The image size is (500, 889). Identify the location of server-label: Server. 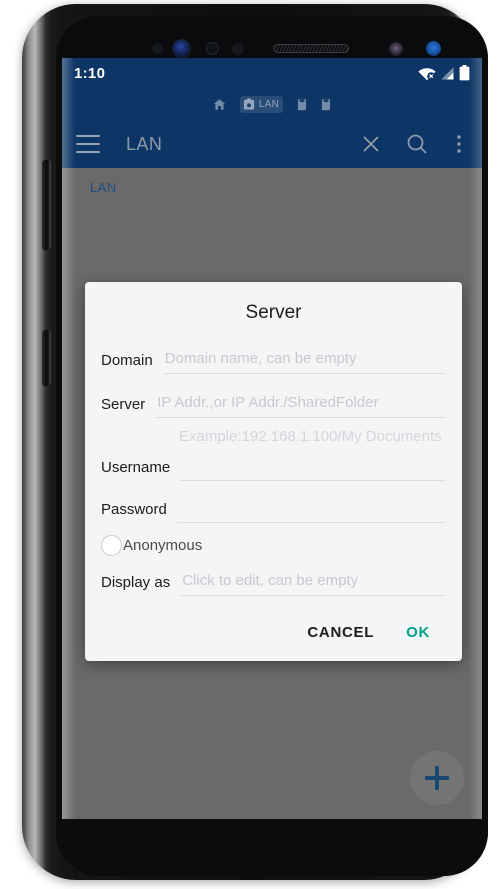
(123, 404).